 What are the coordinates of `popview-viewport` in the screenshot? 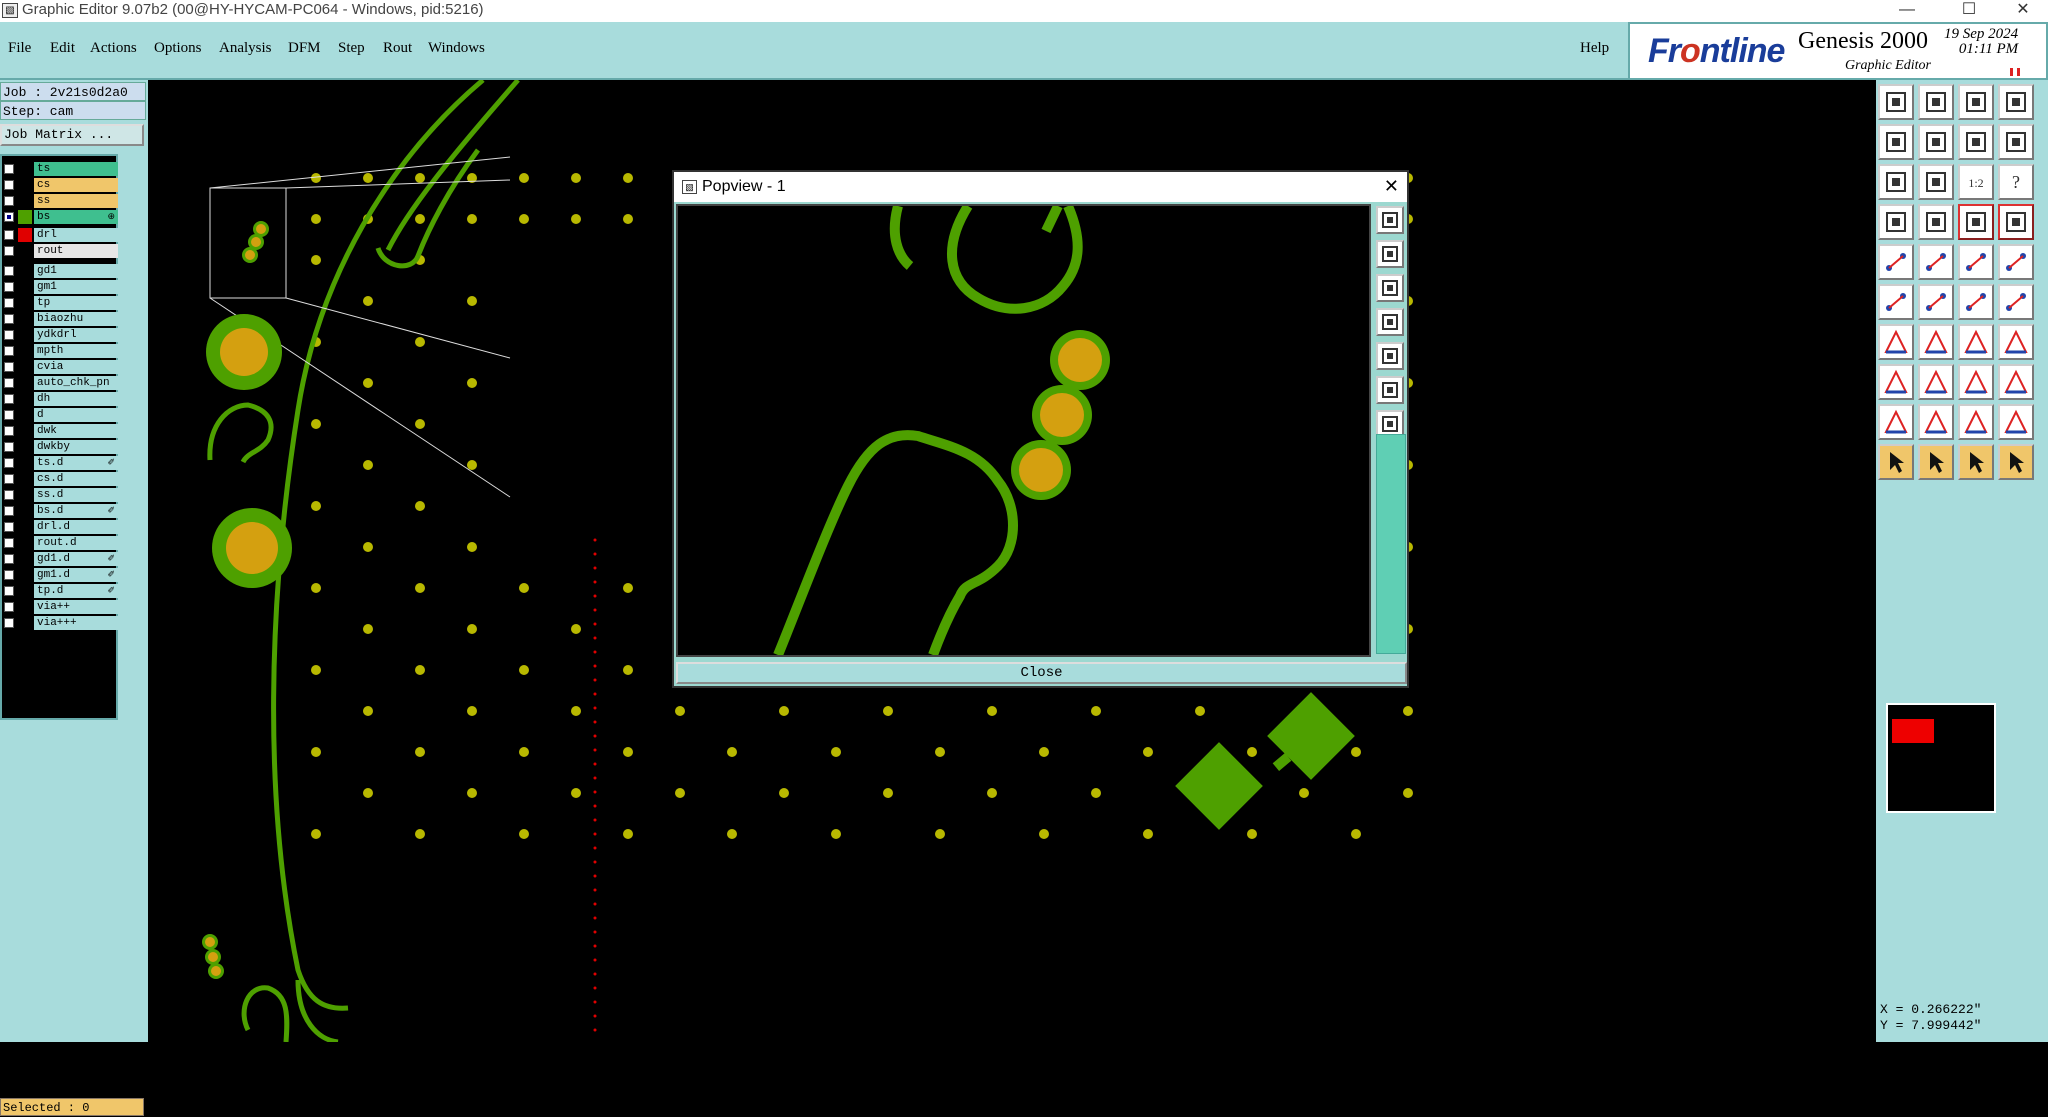 It's located at (1023, 430).